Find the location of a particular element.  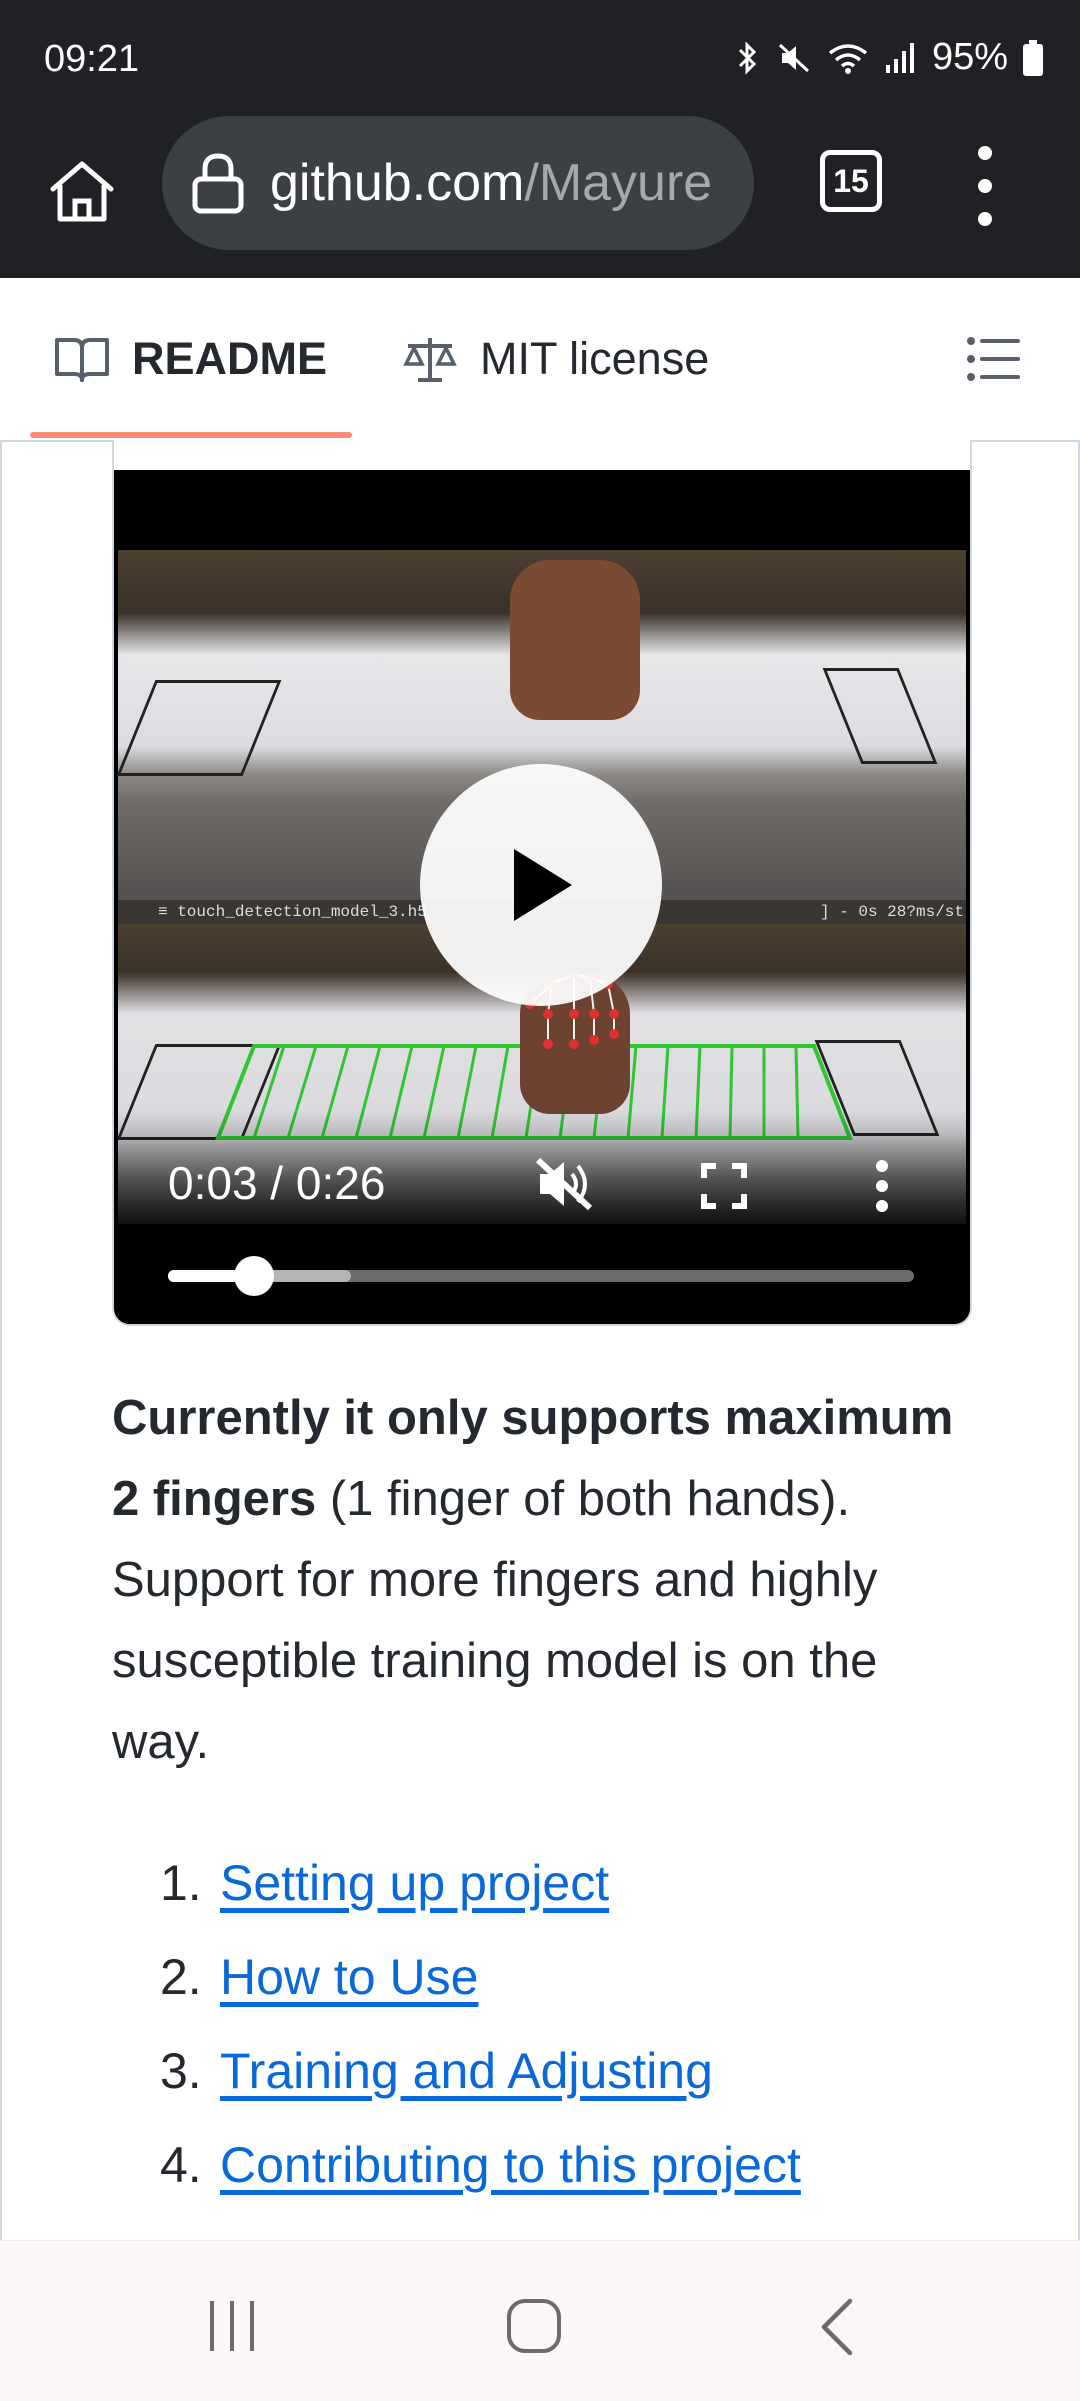

system-nav-bar is located at coordinates (540, 2320).